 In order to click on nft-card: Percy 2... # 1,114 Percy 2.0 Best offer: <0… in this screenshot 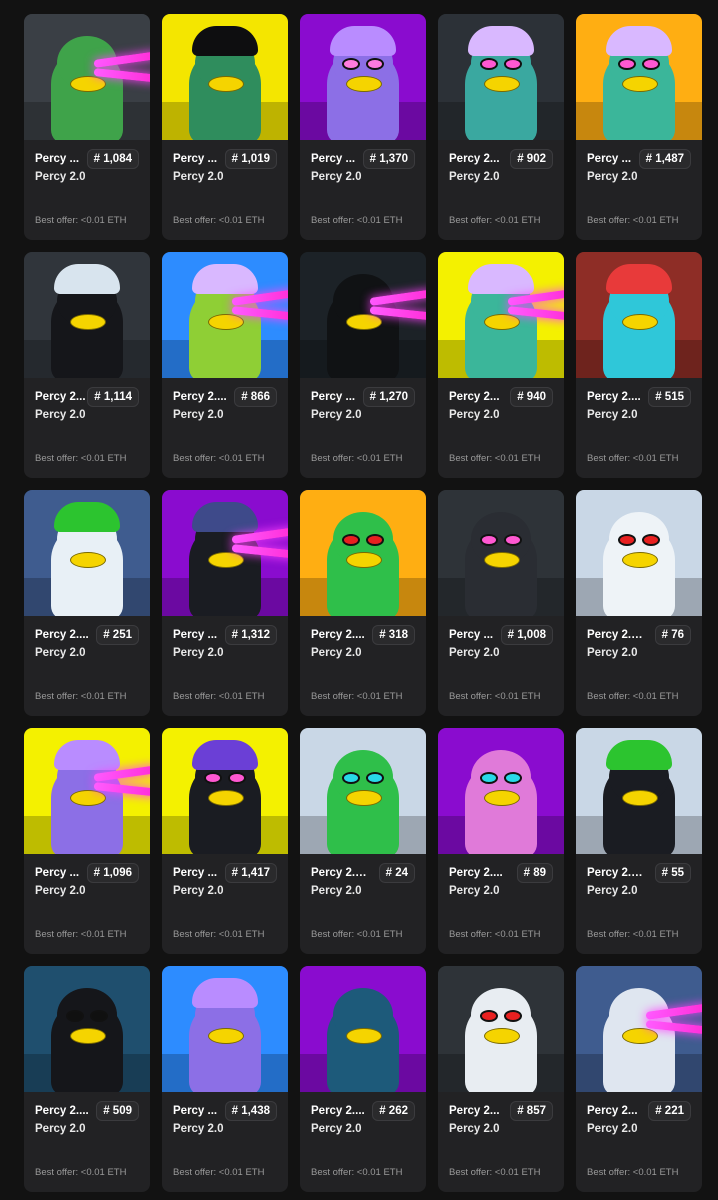, I will do `click(87, 365)`.